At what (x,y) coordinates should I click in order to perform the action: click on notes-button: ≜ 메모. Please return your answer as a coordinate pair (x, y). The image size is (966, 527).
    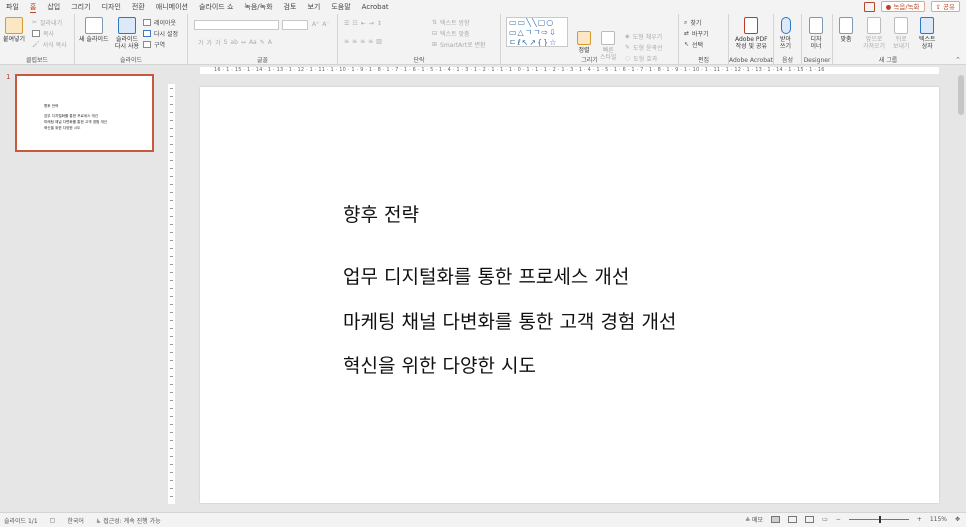
    Looking at the image, I should click on (754, 519).